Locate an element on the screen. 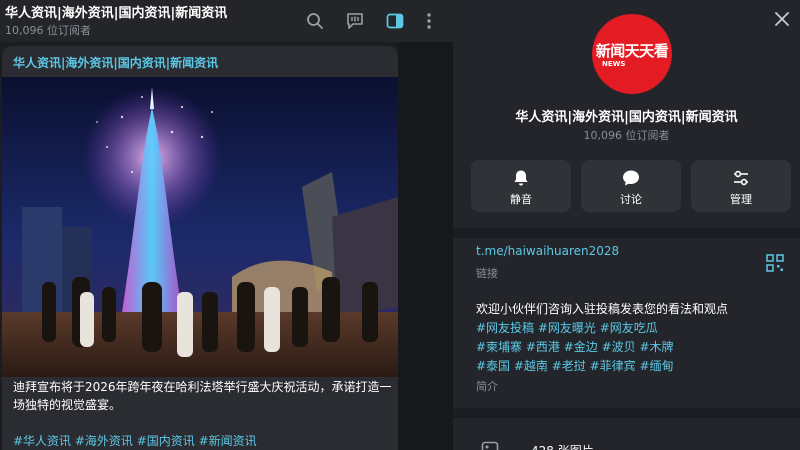 The height and width of the screenshot is (450, 800). mute-label: 静音 is located at coordinates (521, 199).